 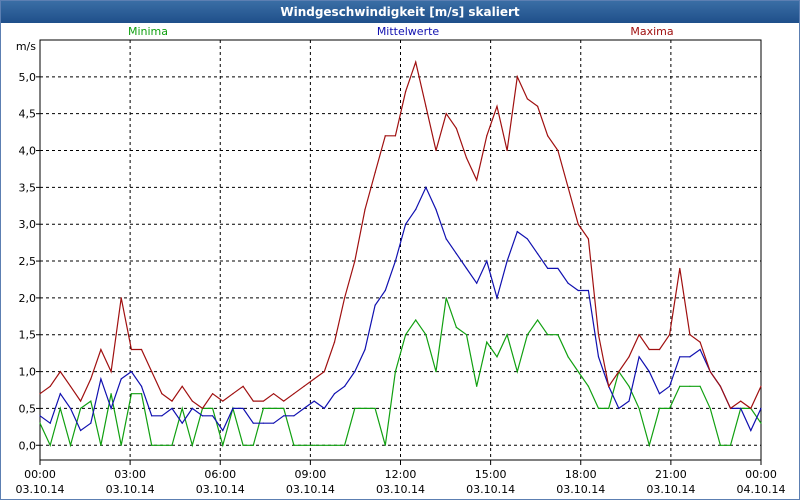 What do you see at coordinates (761, 474) in the screenshot?
I see `x-tick-label-time: 00:00` at bounding box center [761, 474].